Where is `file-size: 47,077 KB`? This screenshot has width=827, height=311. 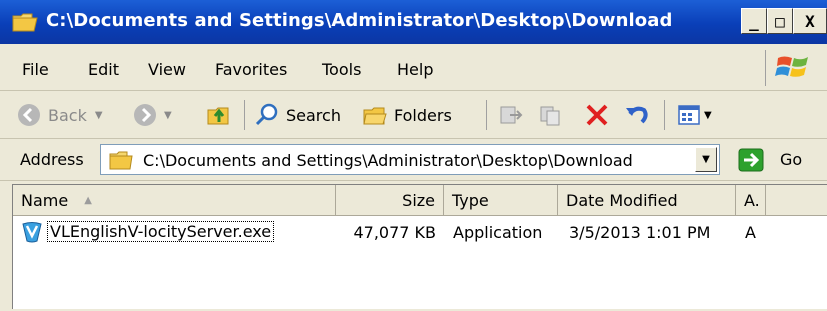
file-size: 47,077 KB is located at coordinates (394, 232).